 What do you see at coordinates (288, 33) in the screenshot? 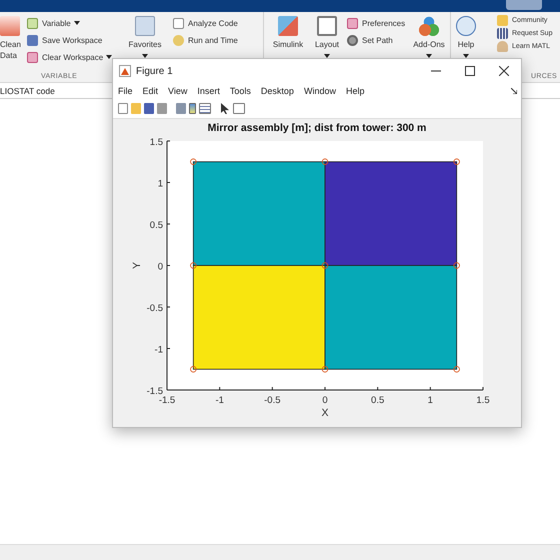
I see `ribbon-button: Simulink` at bounding box center [288, 33].